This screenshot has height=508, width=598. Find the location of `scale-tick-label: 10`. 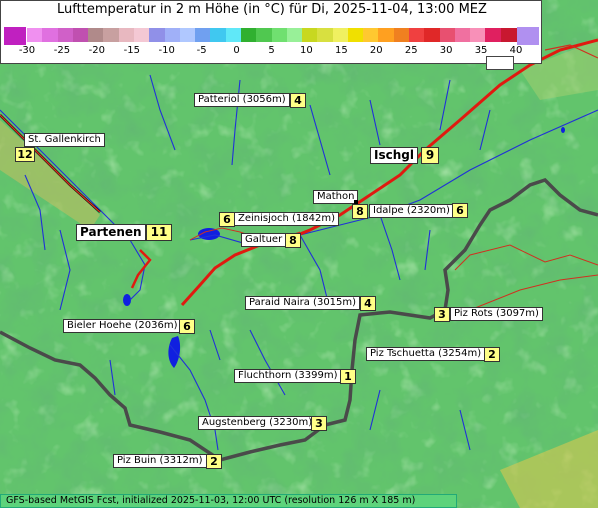

scale-tick-label: 10 is located at coordinates (306, 50).